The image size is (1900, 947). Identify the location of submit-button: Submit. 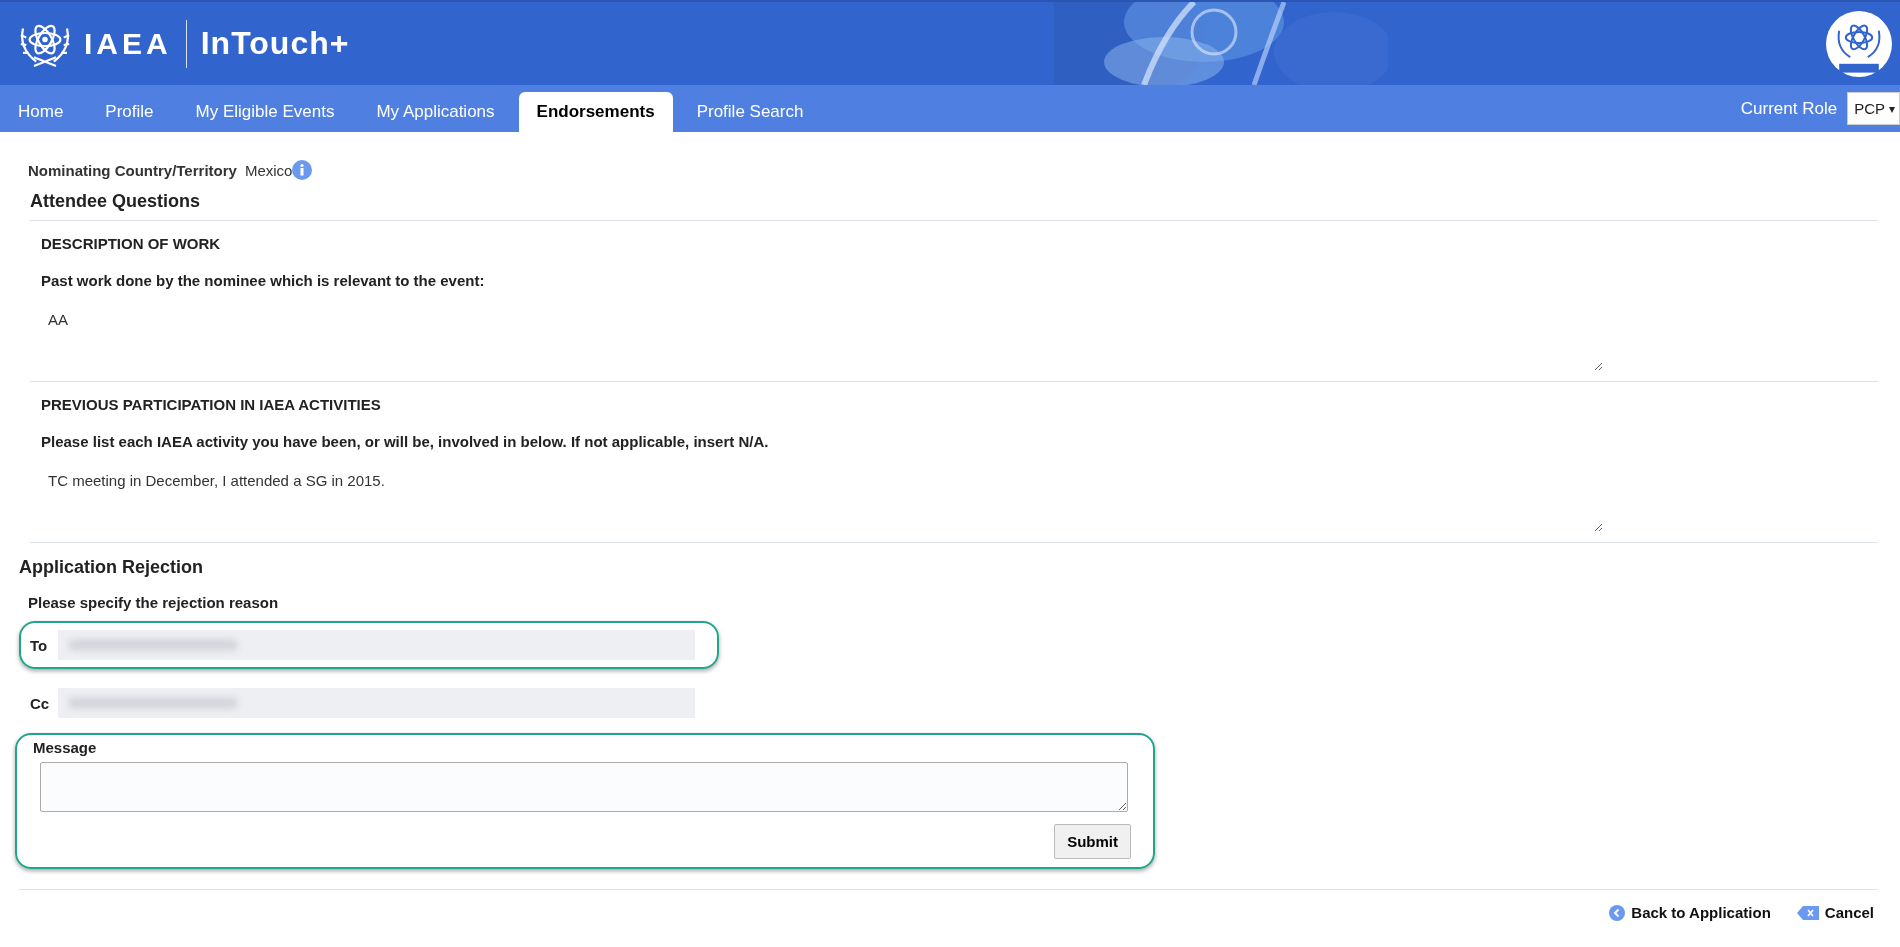
(1092, 841).